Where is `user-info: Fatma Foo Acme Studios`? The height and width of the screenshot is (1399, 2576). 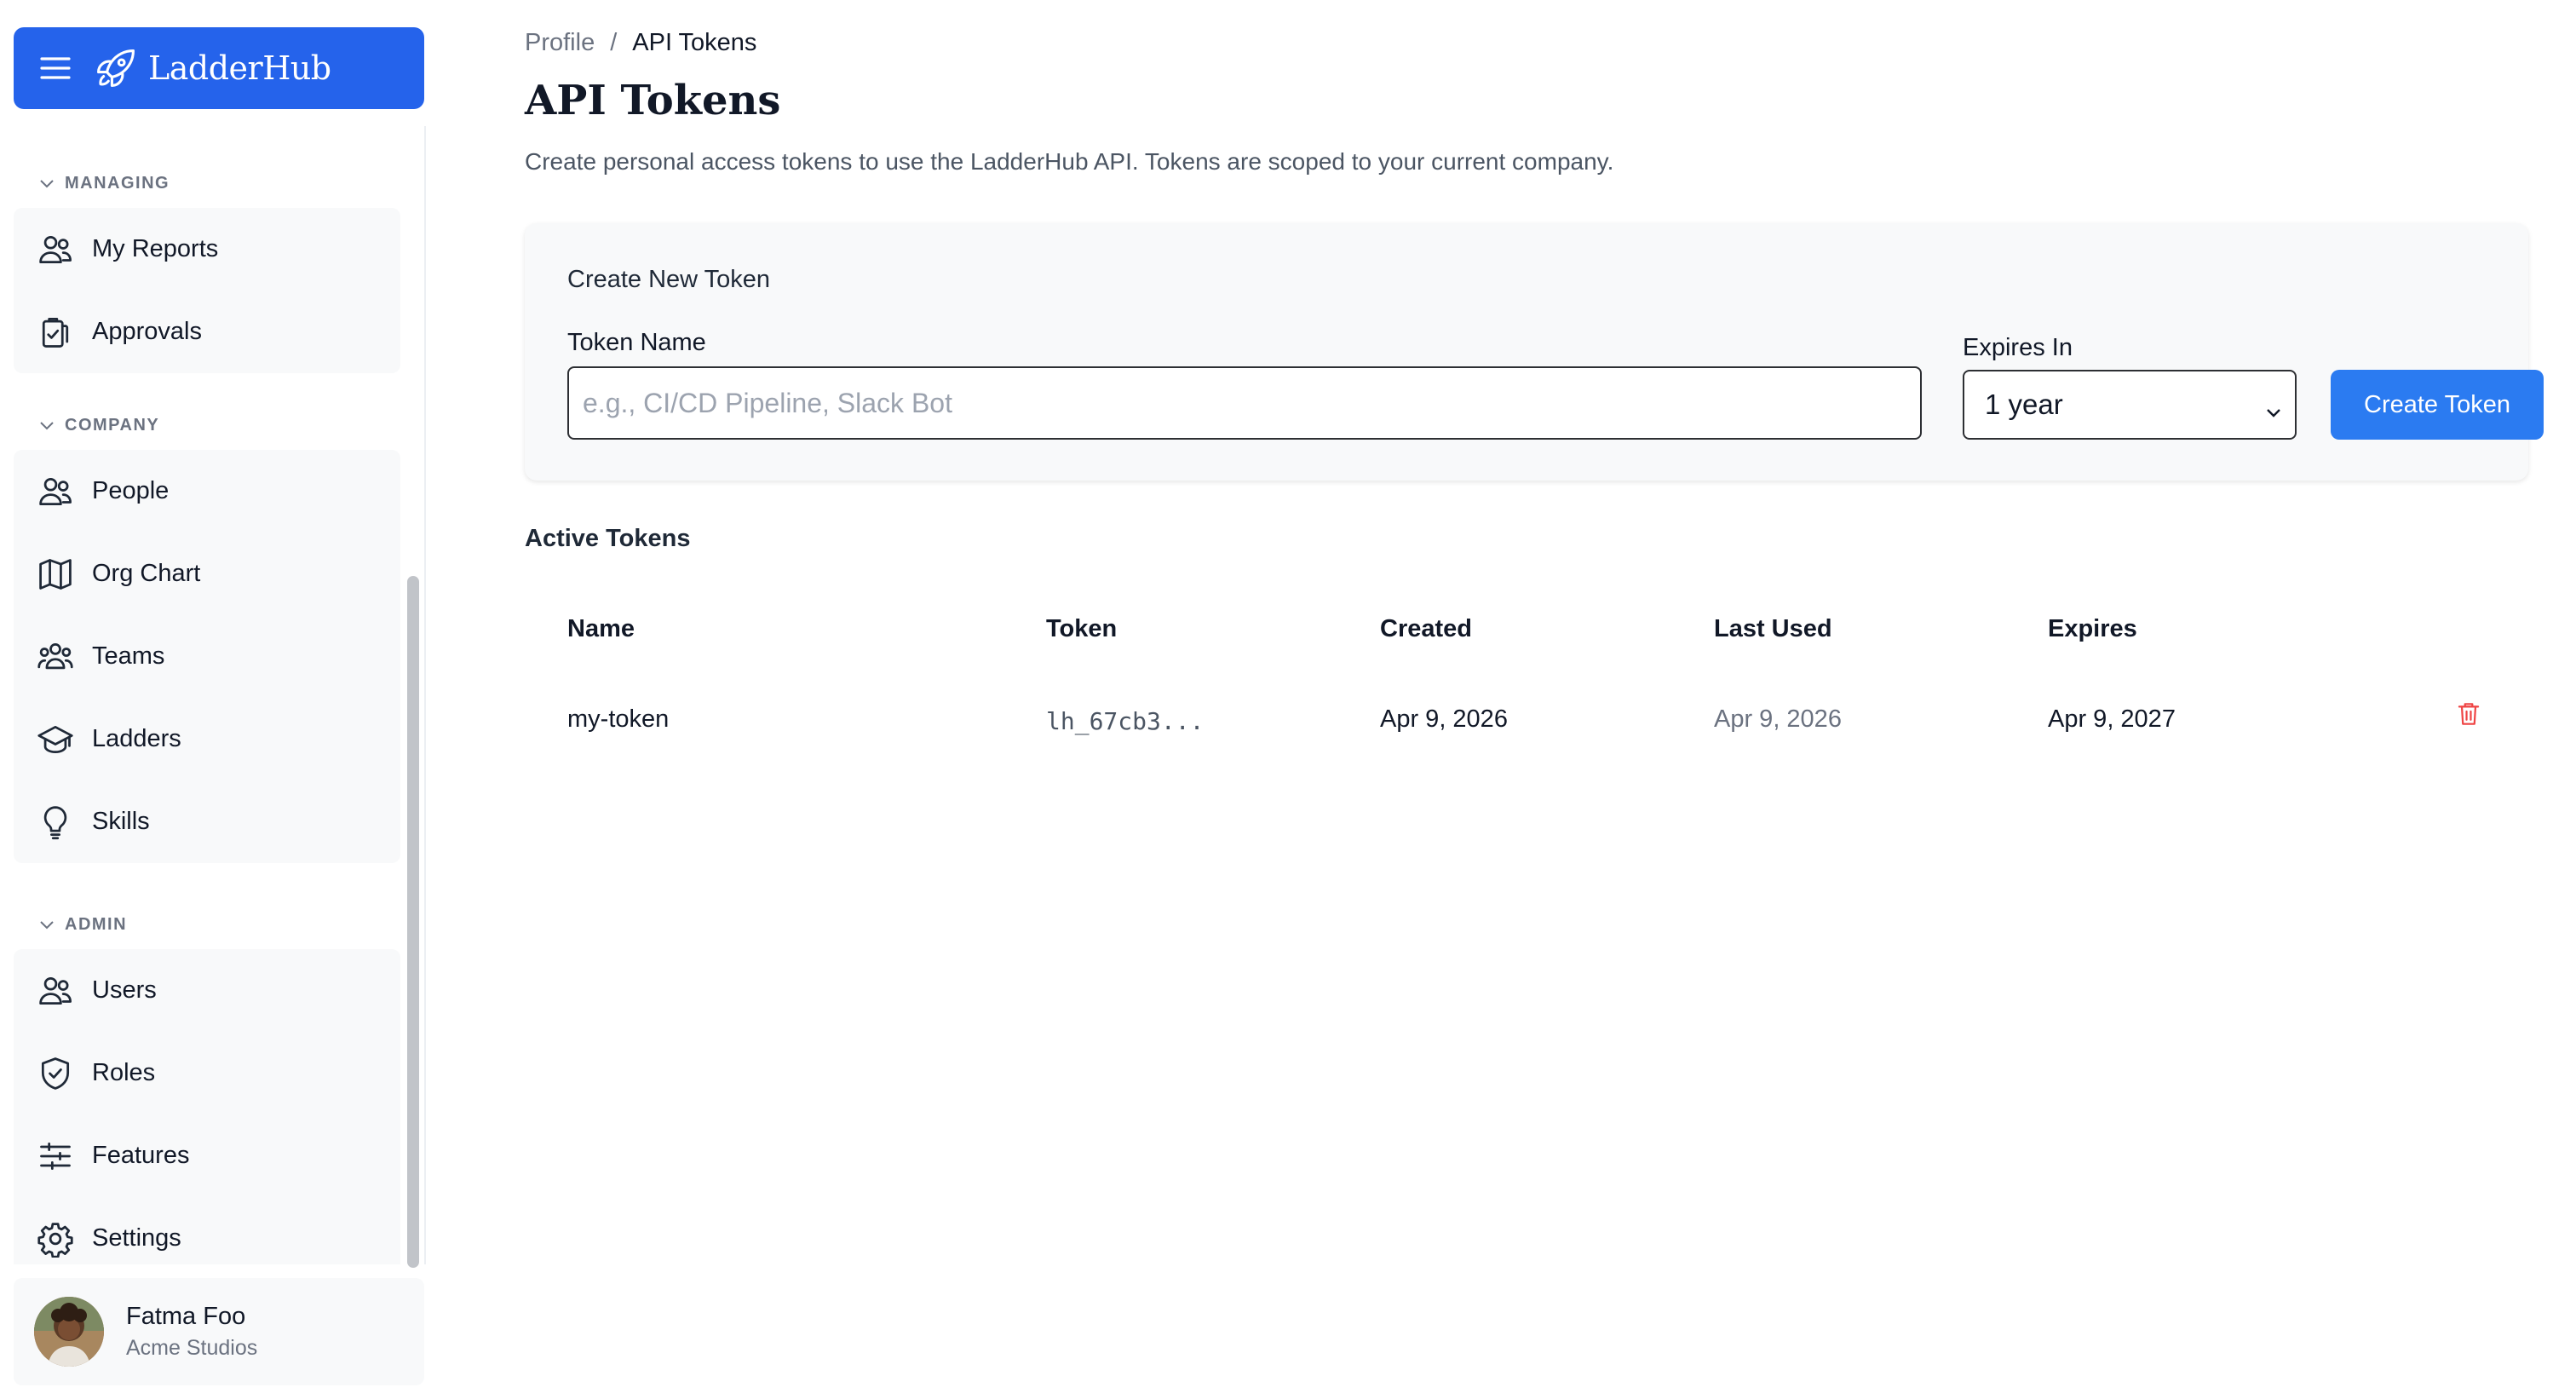
user-info: Fatma Foo Acme Studios is located at coordinates (191, 1332).